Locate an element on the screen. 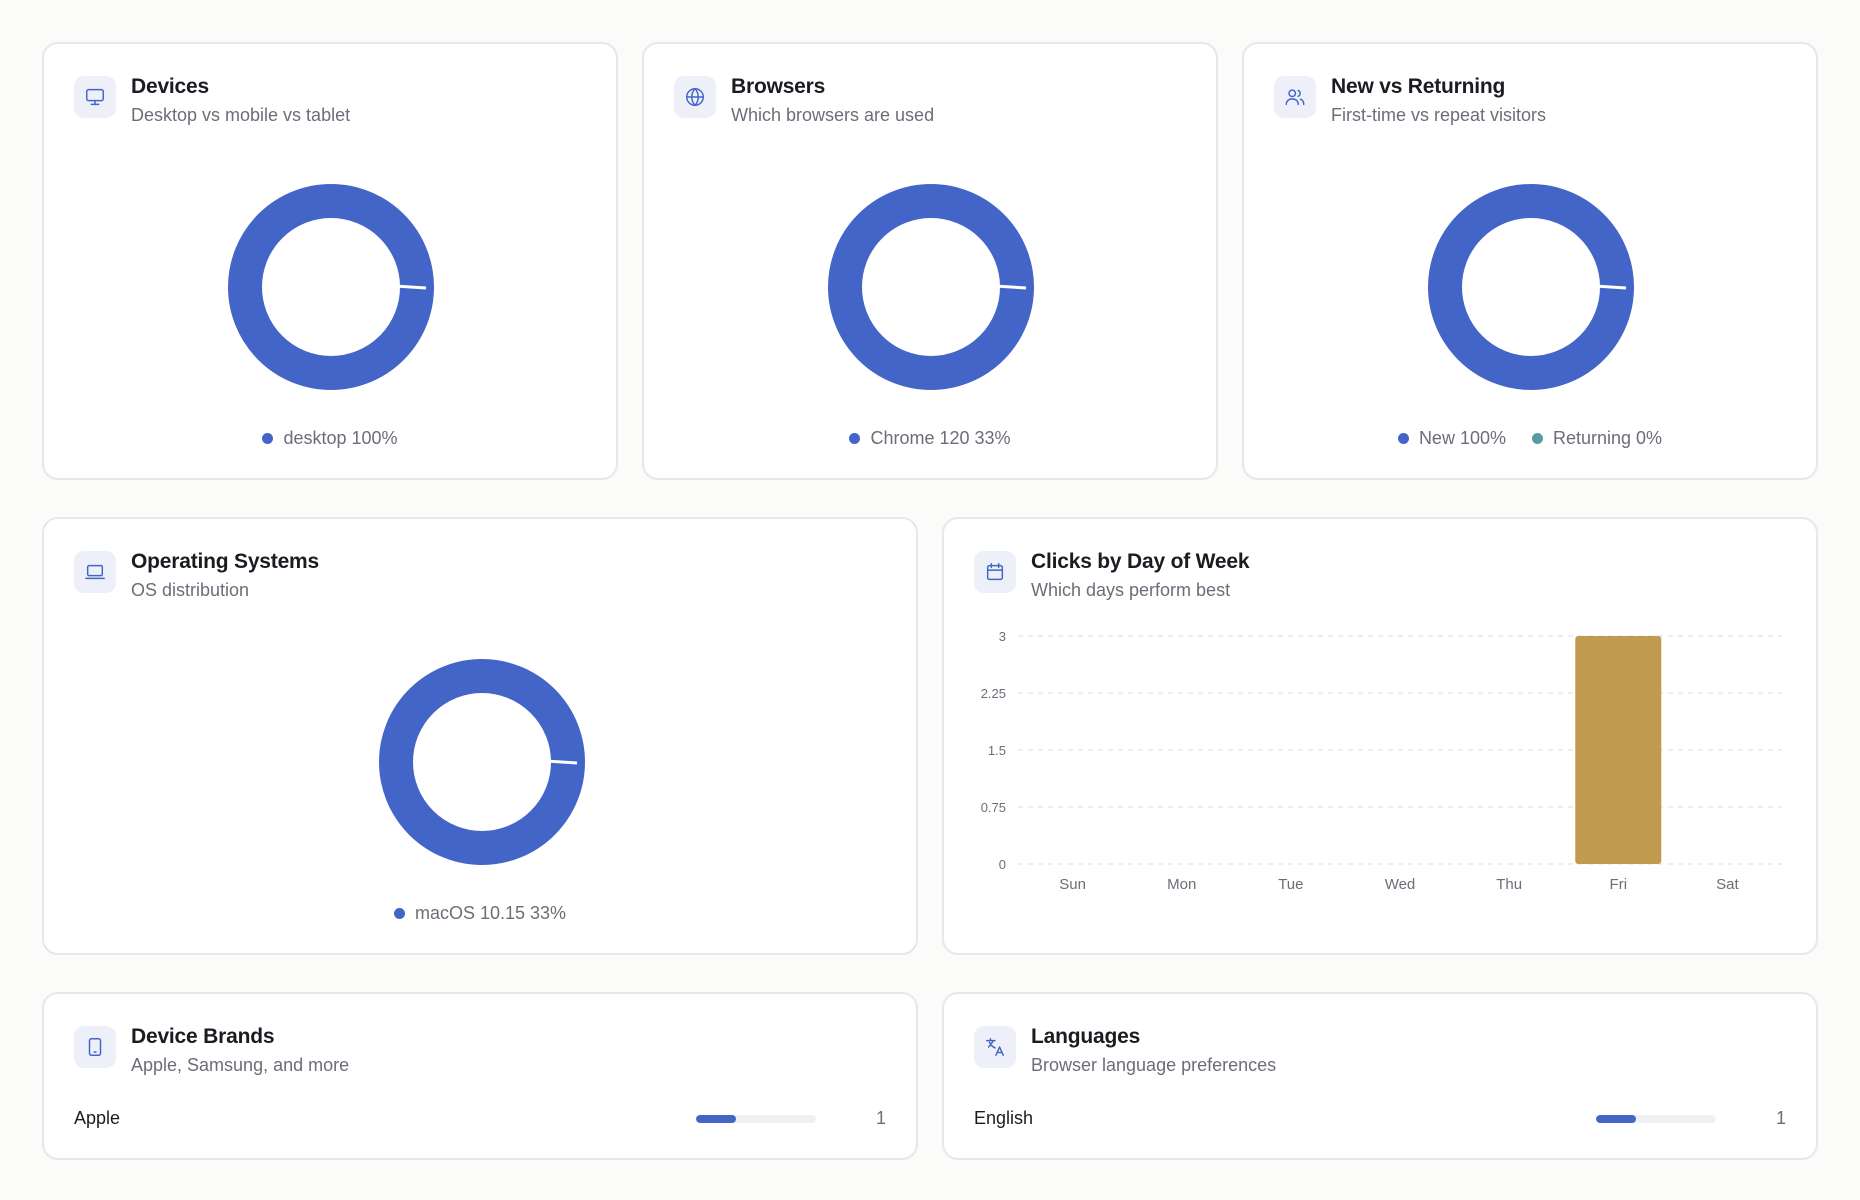 Image resolution: width=1860 pixels, height=1200 pixels. card-title: Device Brands is located at coordinates (203, 1036).